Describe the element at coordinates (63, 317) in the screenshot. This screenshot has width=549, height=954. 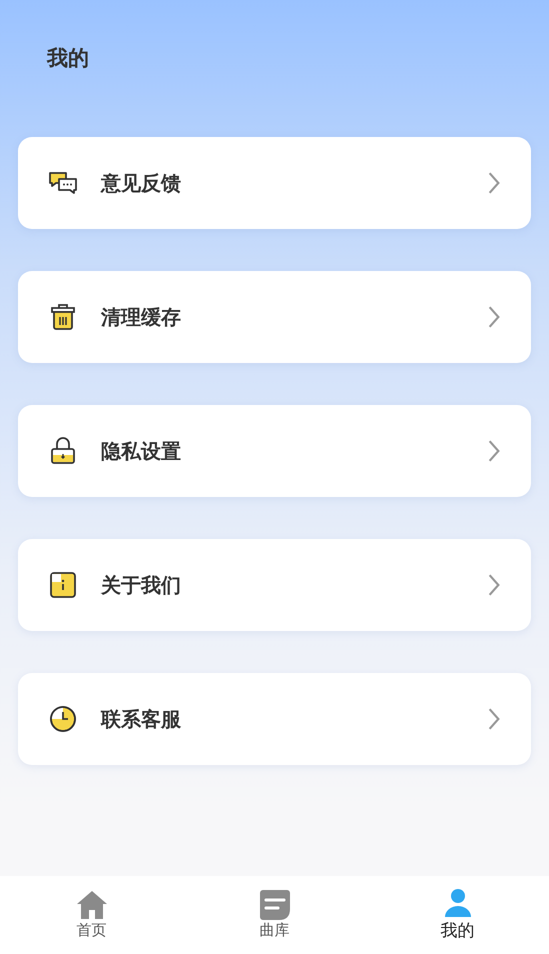
I see `trash-icon` at that location.